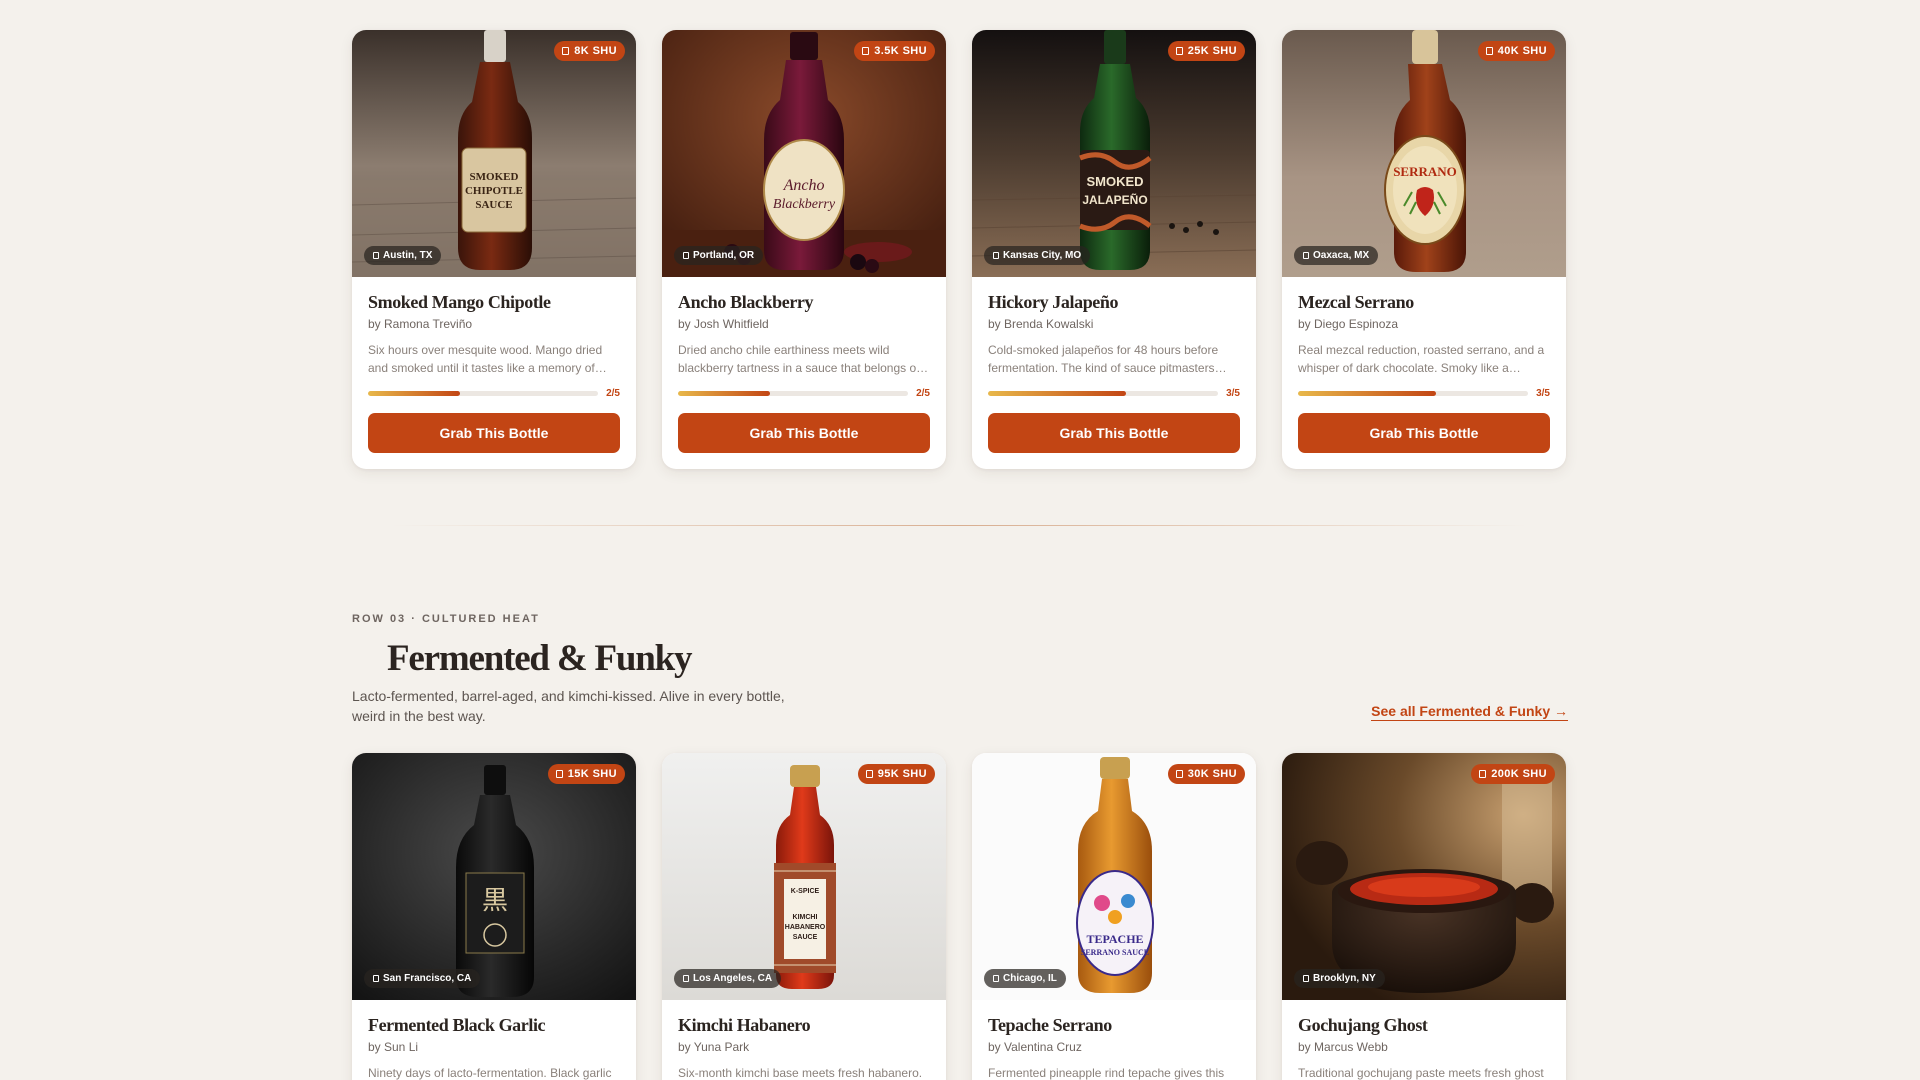  I want to click on product-image: 黒 15K SHU San Francisco, CA, so click(494, 876).